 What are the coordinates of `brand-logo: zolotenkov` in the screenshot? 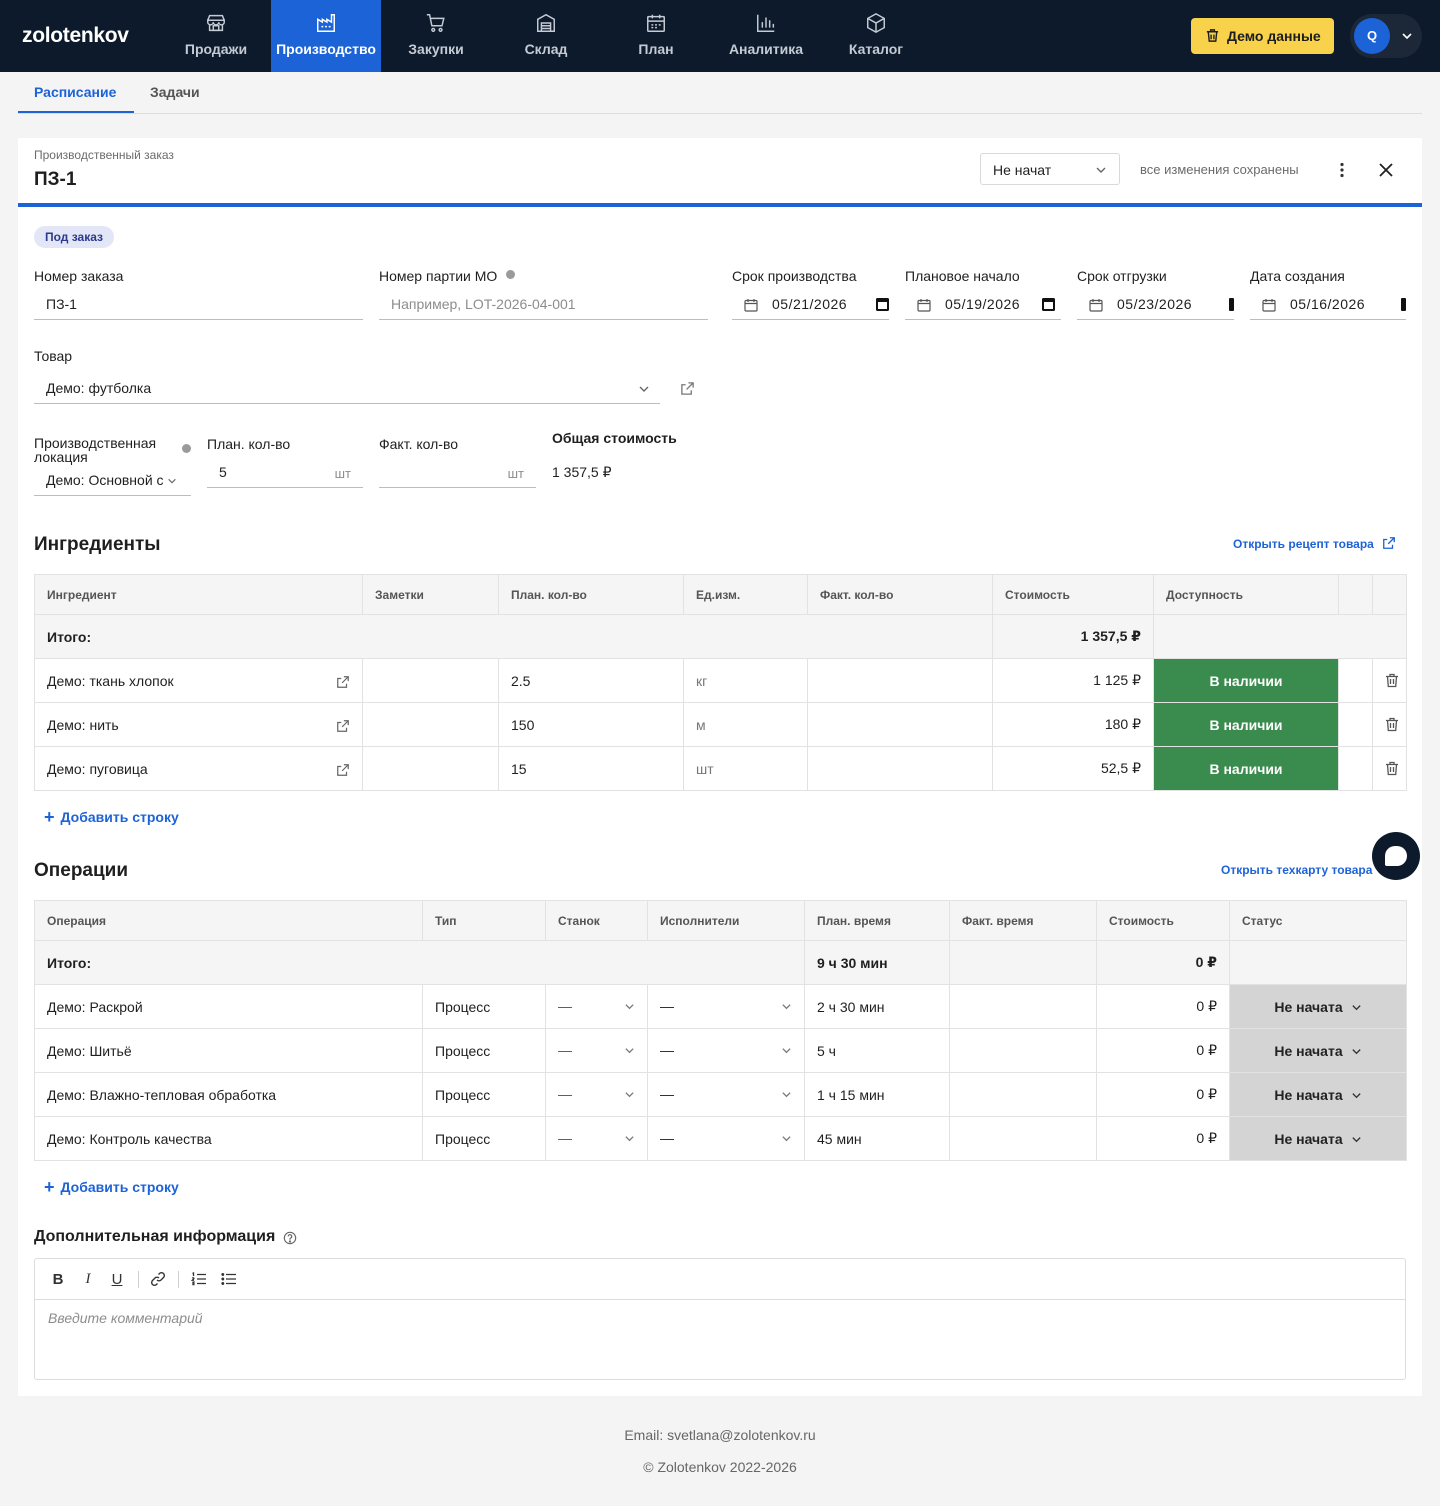 It's located at (75, 36).